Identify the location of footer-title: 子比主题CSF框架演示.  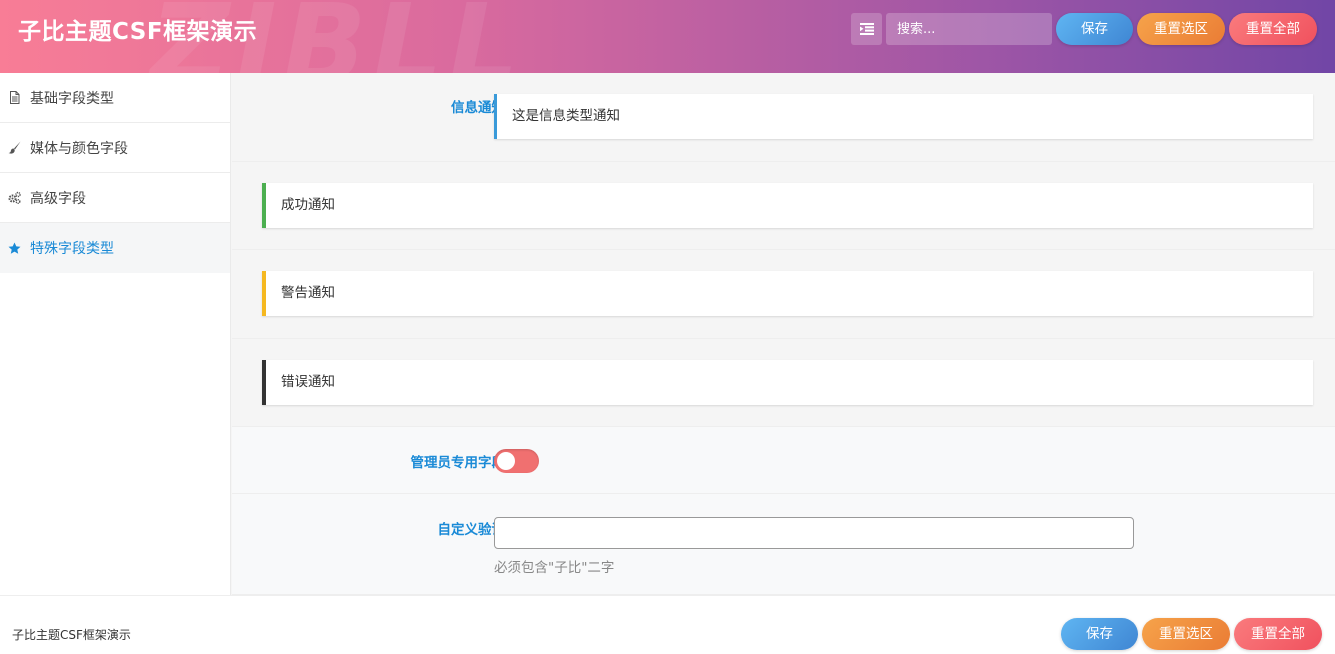
(71, 635).